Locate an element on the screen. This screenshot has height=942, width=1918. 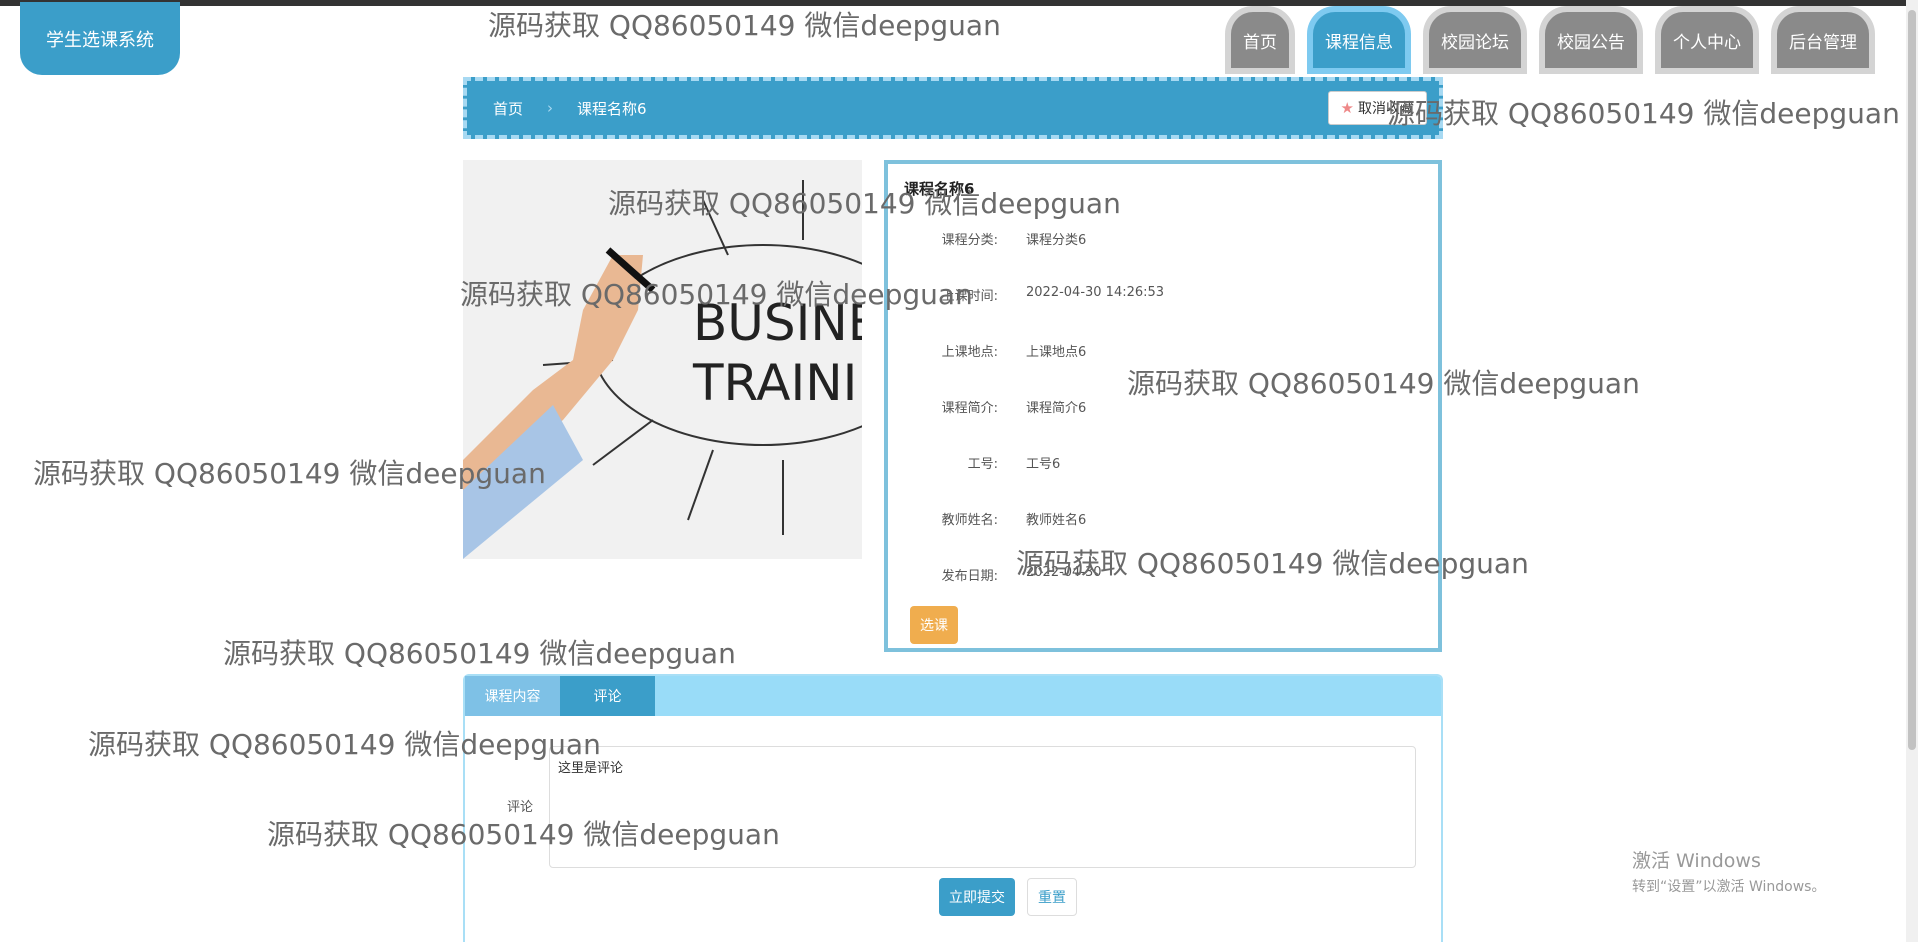
breadcrumb-home: 首页 is located at coordinates (508, 108).